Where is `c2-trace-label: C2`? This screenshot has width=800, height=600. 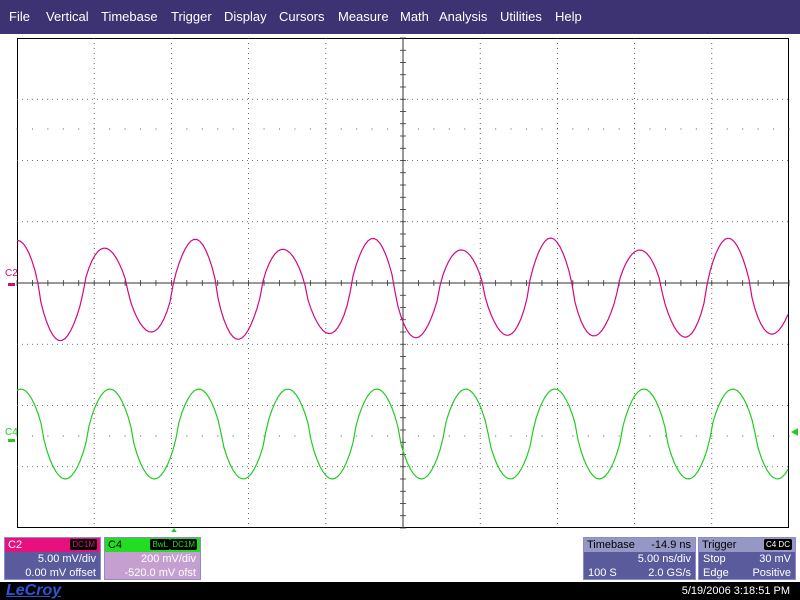
c2-trace-label: C2 is located at coordinates (11, 273).